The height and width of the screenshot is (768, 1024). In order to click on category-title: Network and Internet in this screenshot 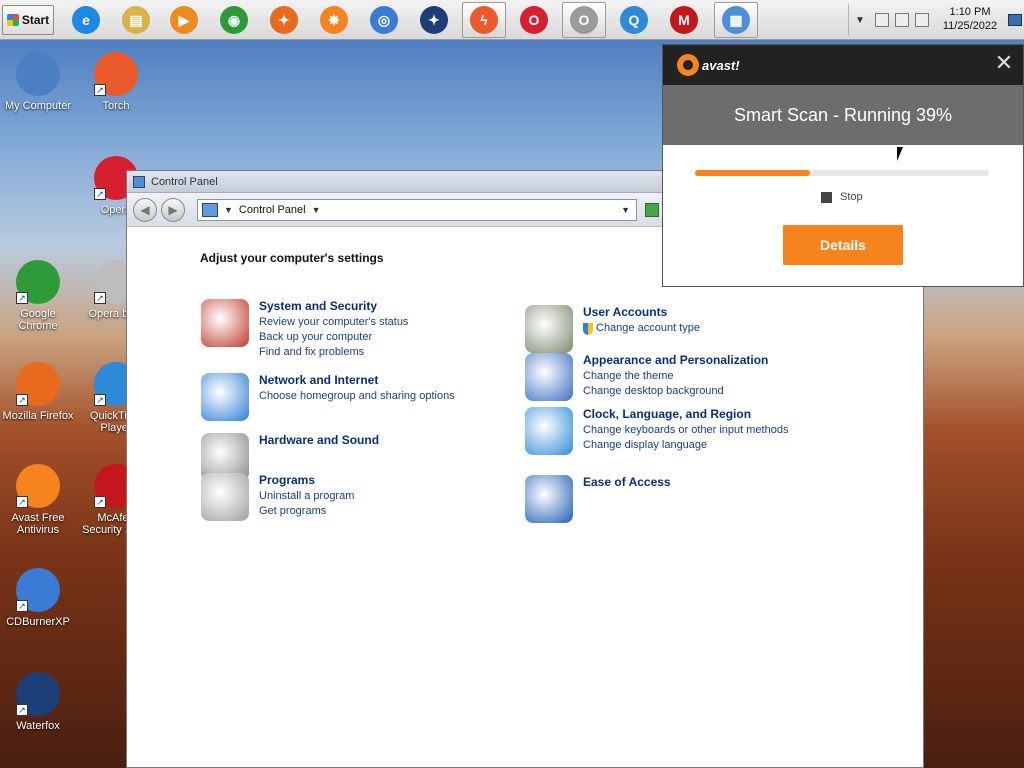, I will do `click(357, 380)`.